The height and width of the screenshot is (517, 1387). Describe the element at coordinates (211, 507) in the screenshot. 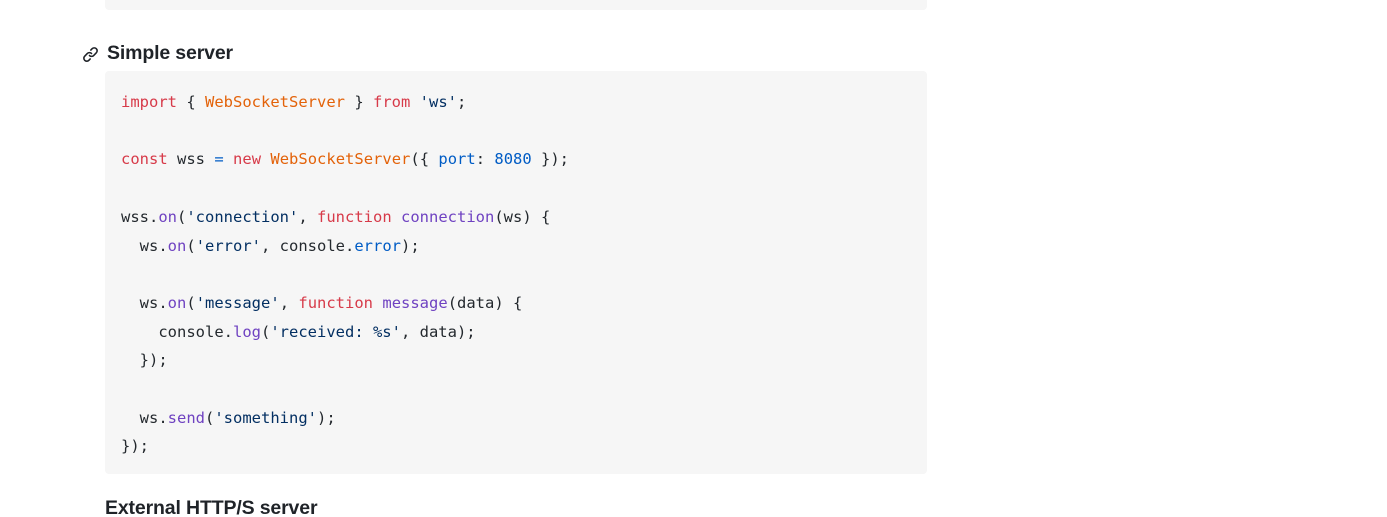

I see `section-heading-external-http-server: External HTTP/S server` at that location.